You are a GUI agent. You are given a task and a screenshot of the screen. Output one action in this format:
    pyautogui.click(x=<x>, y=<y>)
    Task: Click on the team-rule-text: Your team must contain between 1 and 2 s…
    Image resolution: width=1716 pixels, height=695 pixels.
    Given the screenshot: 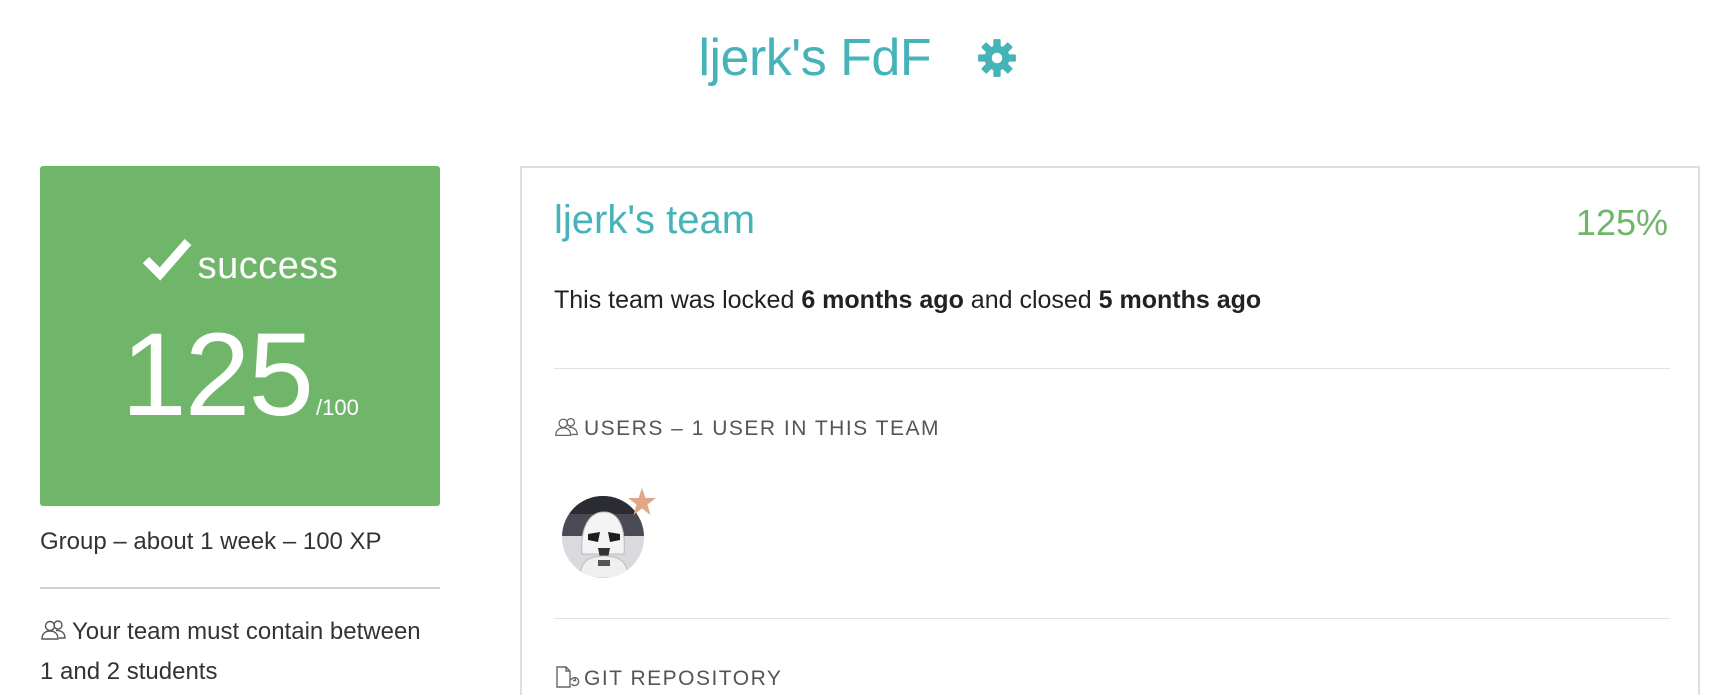 What is the action you would take?
    pyautogui.click(x=230, y=651)
    